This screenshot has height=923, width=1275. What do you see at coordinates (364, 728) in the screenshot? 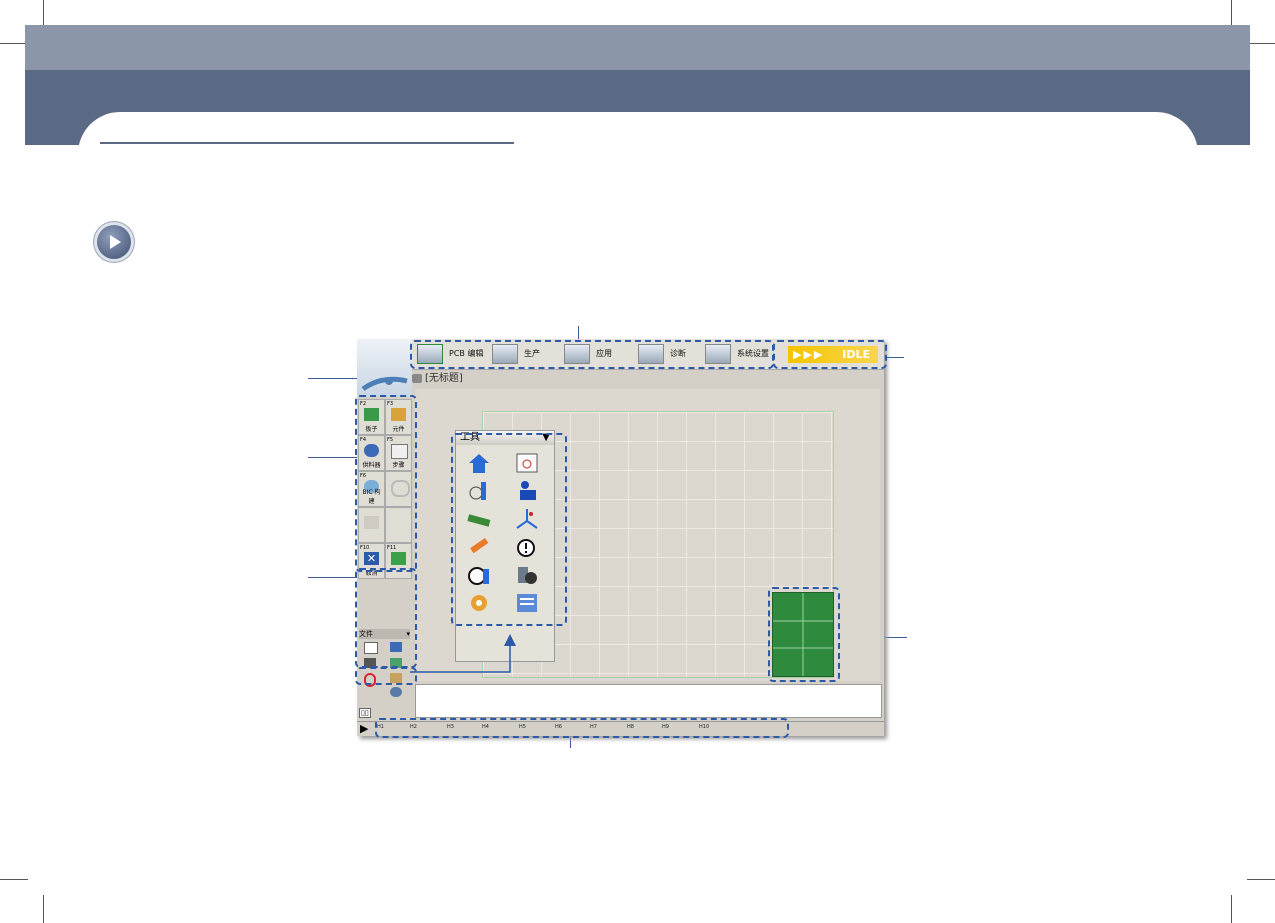
I see `run-icon: ▶` at bounding box center [364, 728].